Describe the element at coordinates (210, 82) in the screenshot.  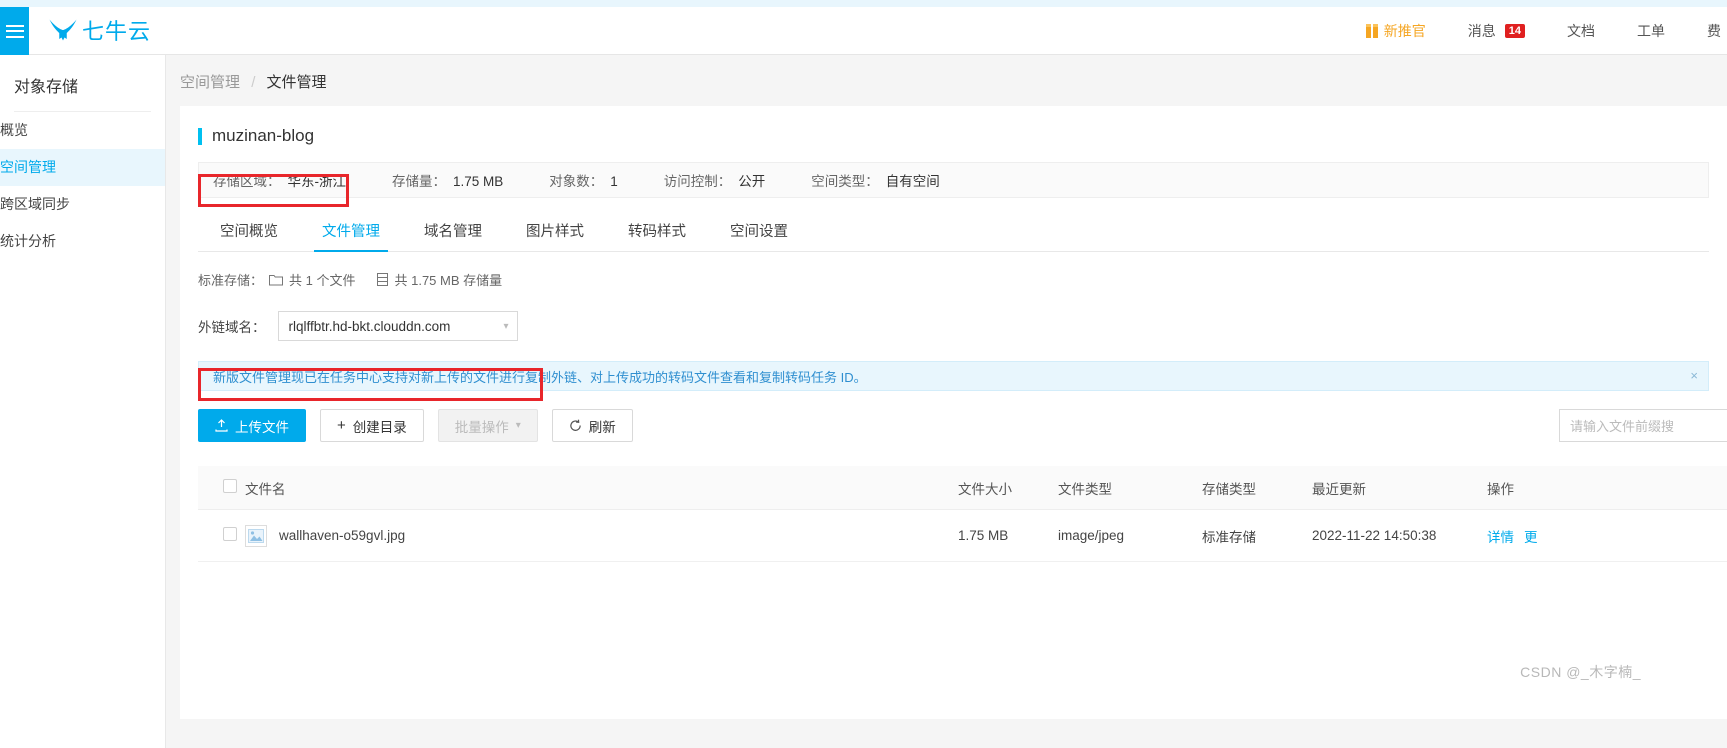
I see `breadcrumb-parent: 空间管理` at that location.